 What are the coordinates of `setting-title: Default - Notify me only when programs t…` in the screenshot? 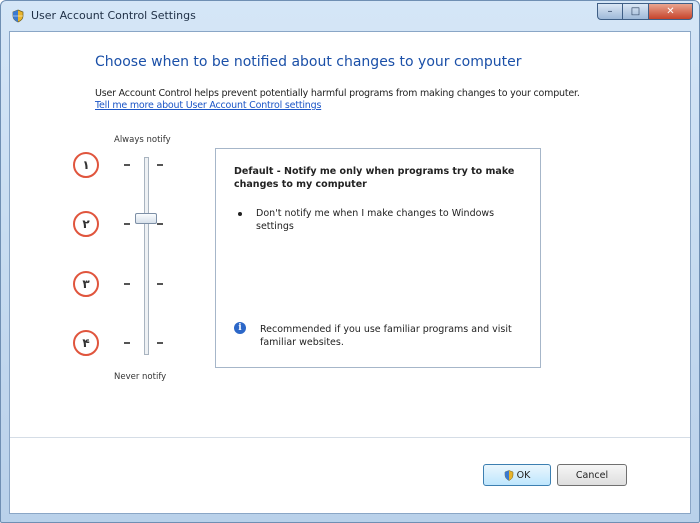 It's located at (374, 178).